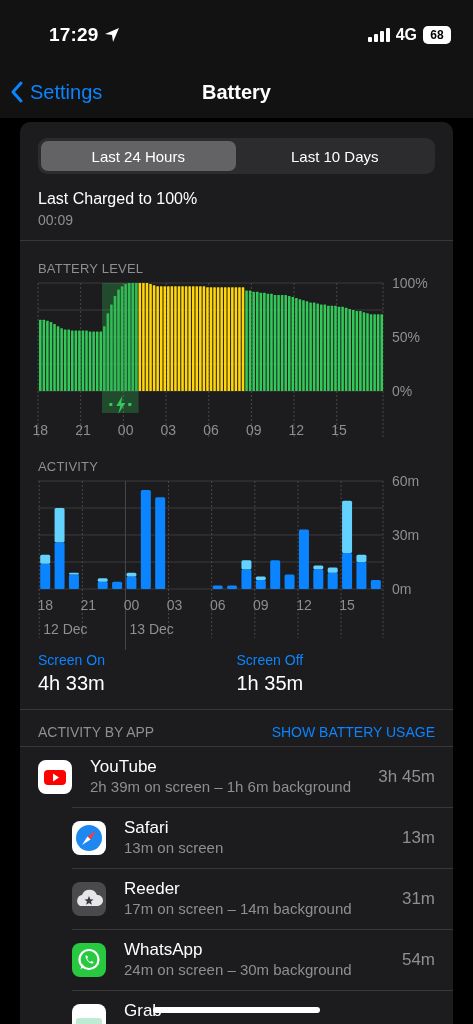 The width and height of the screenshot is (473, 1024). Describe the element at coordinates (406, 337) in the screenshot. I see `axis-label: 50%` at that location.